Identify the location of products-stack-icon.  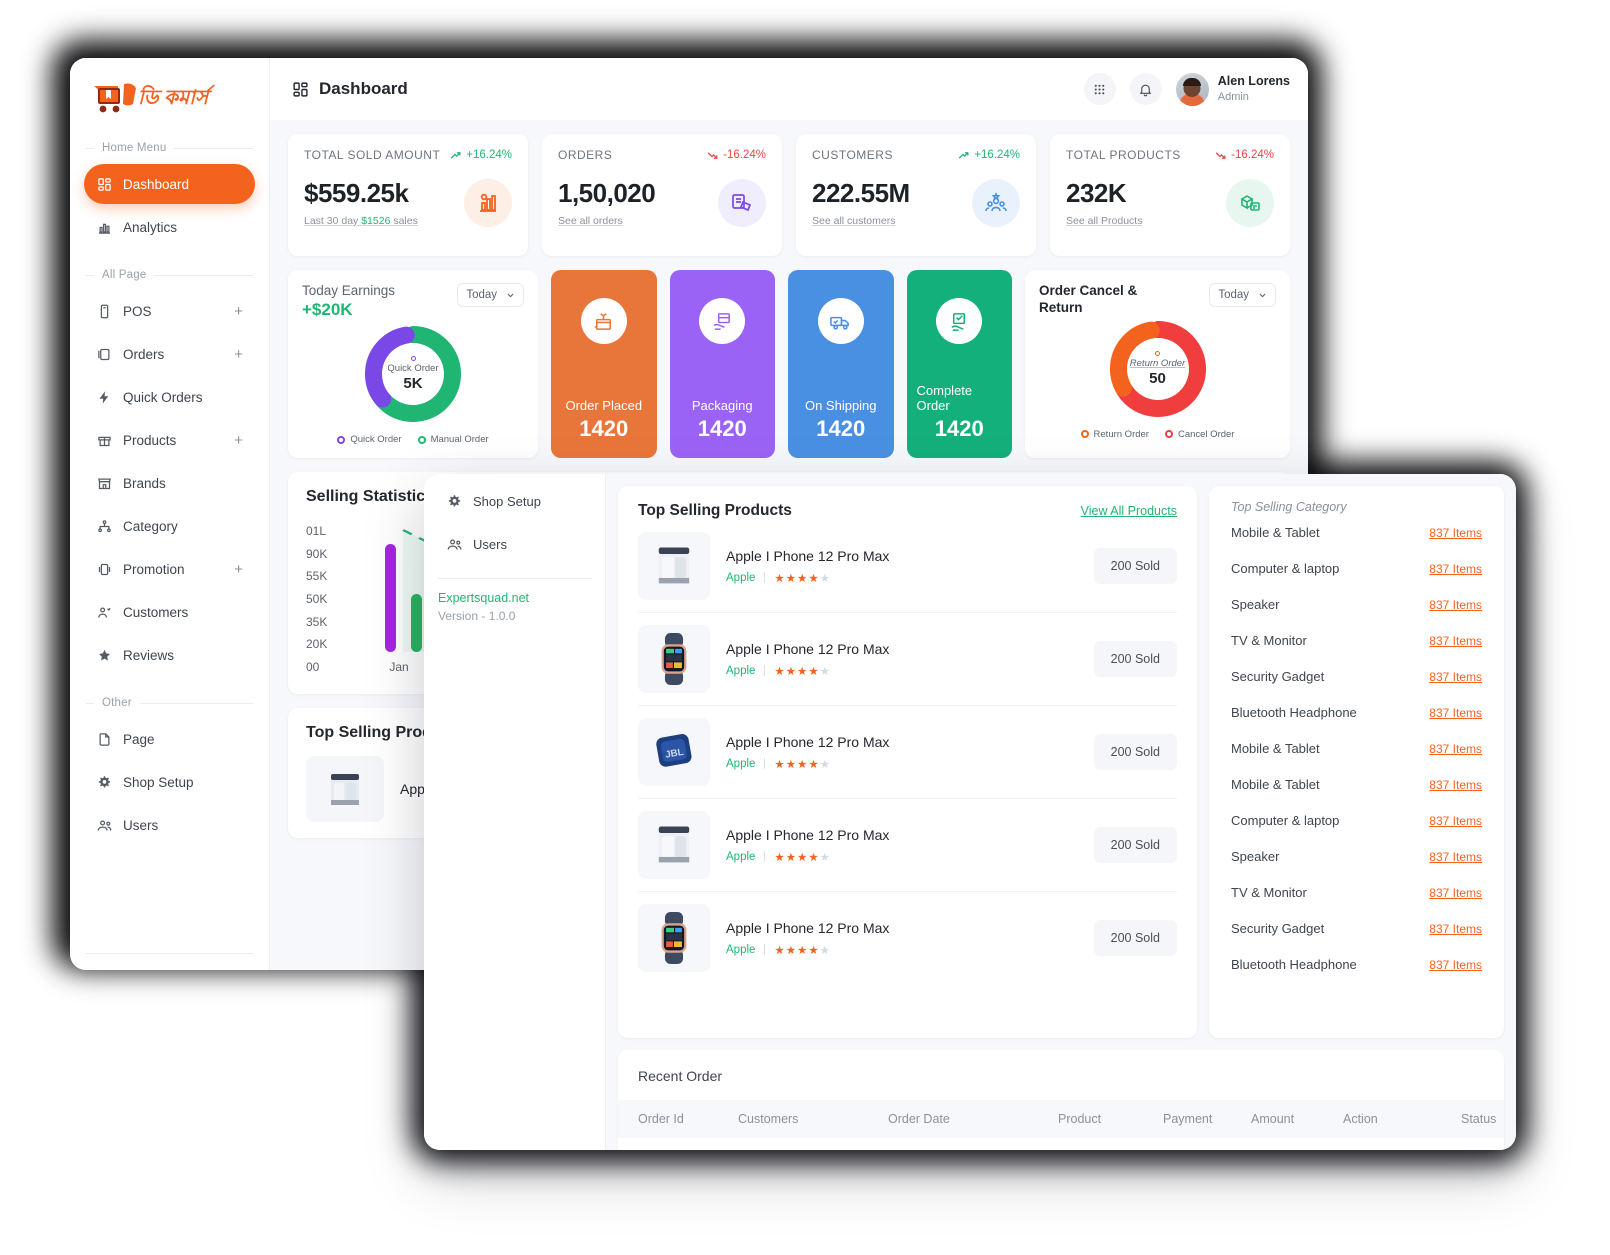
(1250, 202).